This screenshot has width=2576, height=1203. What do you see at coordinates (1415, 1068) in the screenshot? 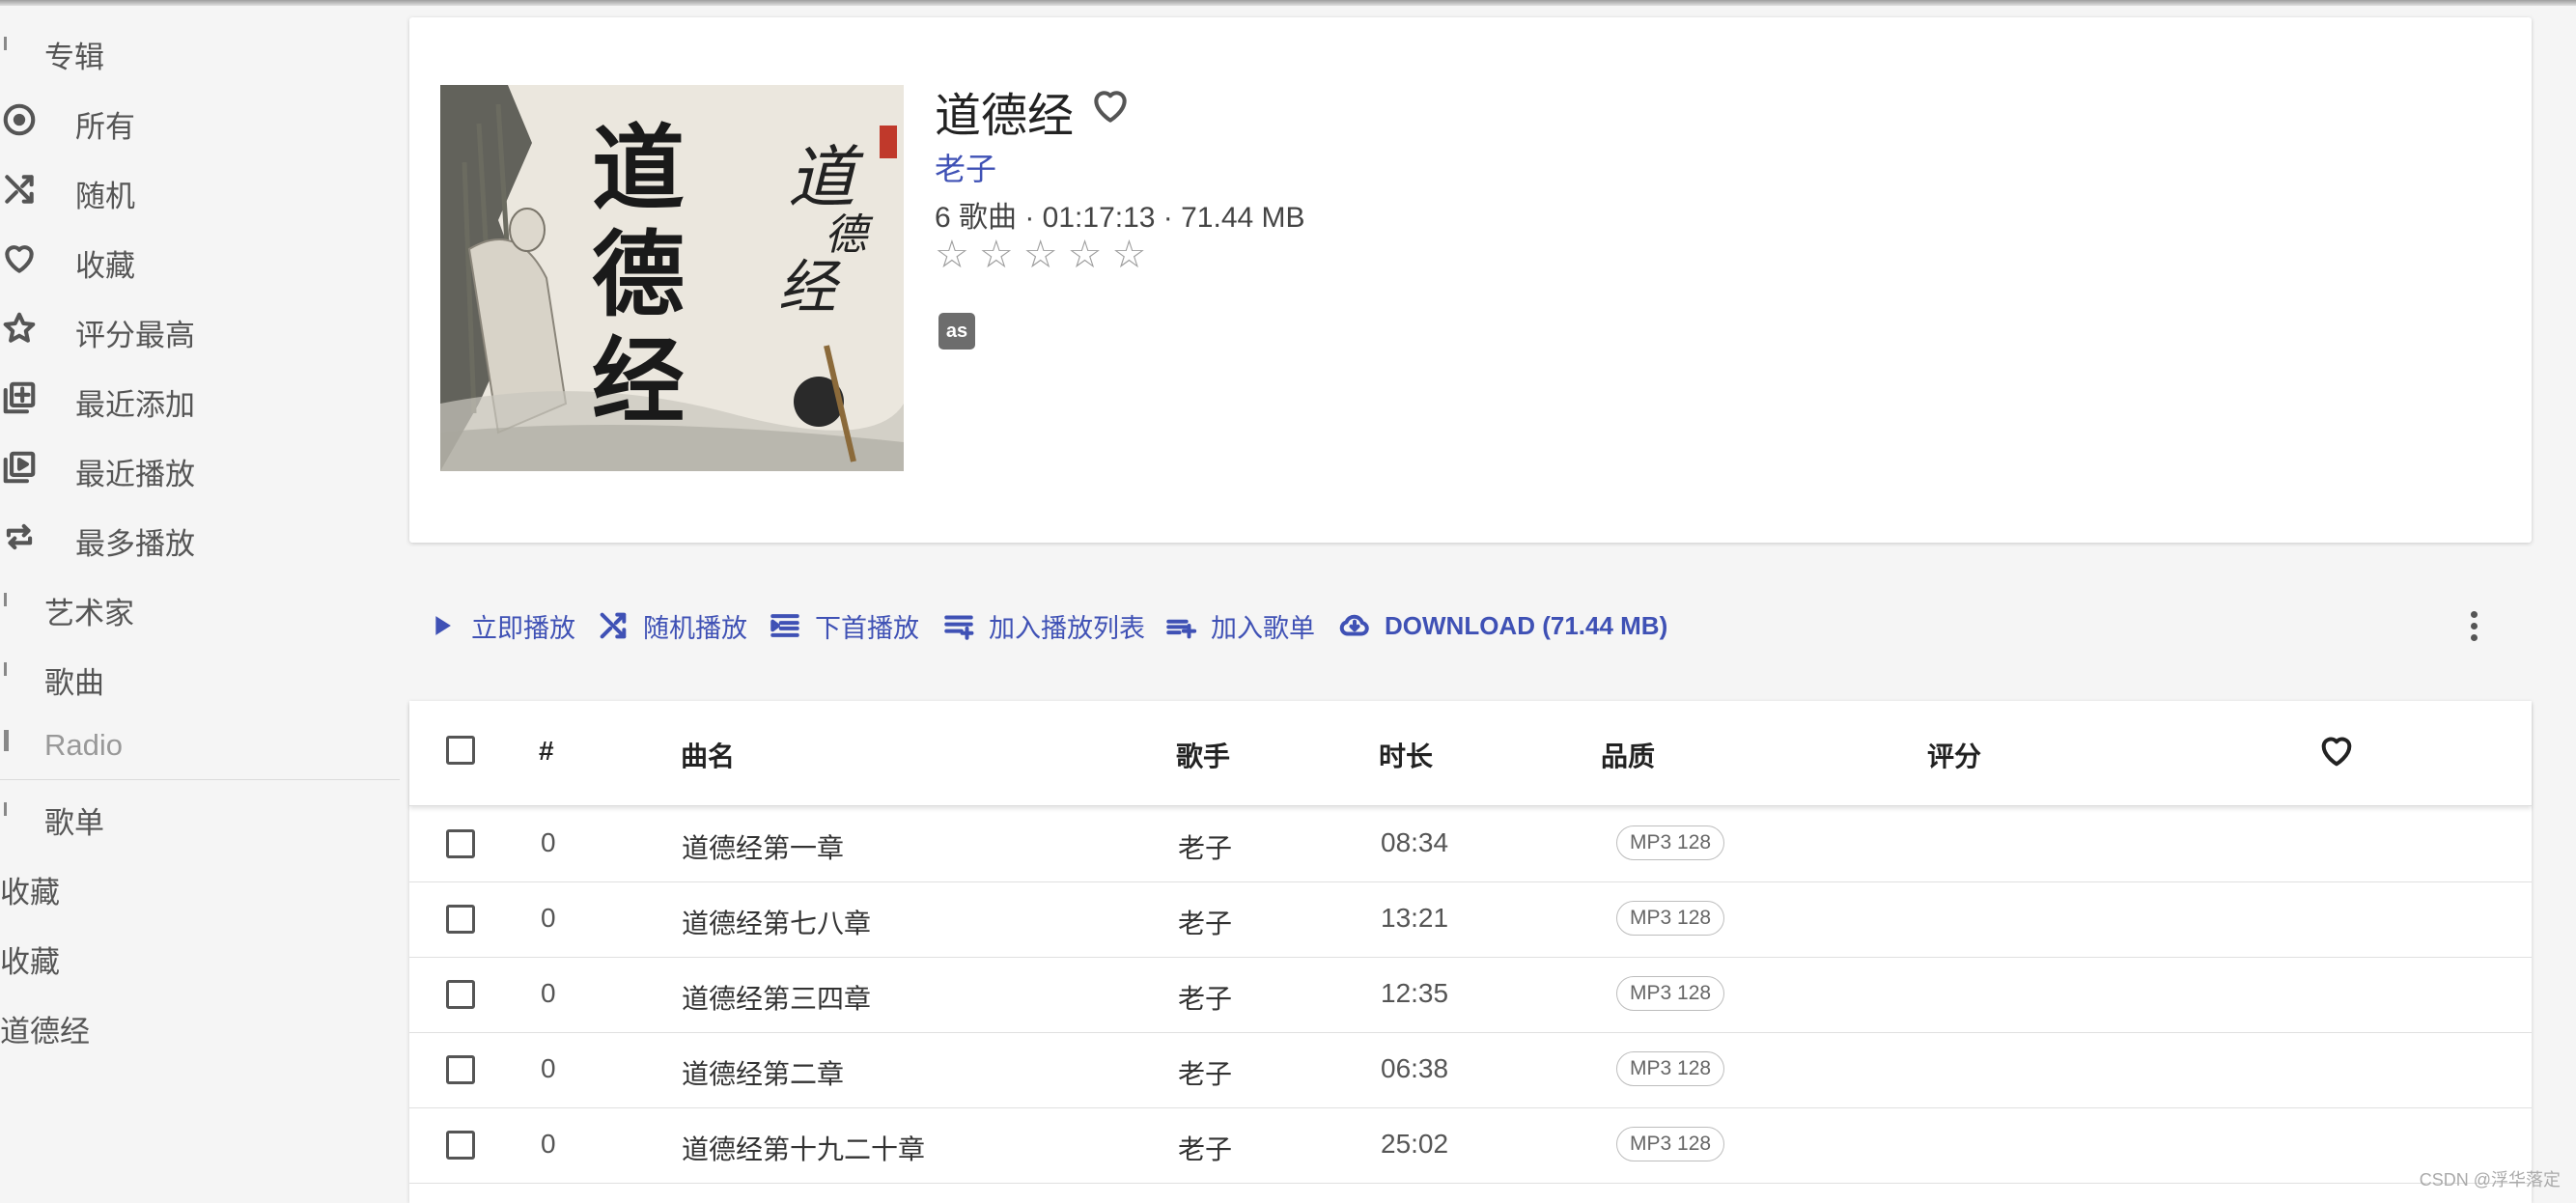
I see `track-duration: 06:38` at bounding box center [1415, 1068].